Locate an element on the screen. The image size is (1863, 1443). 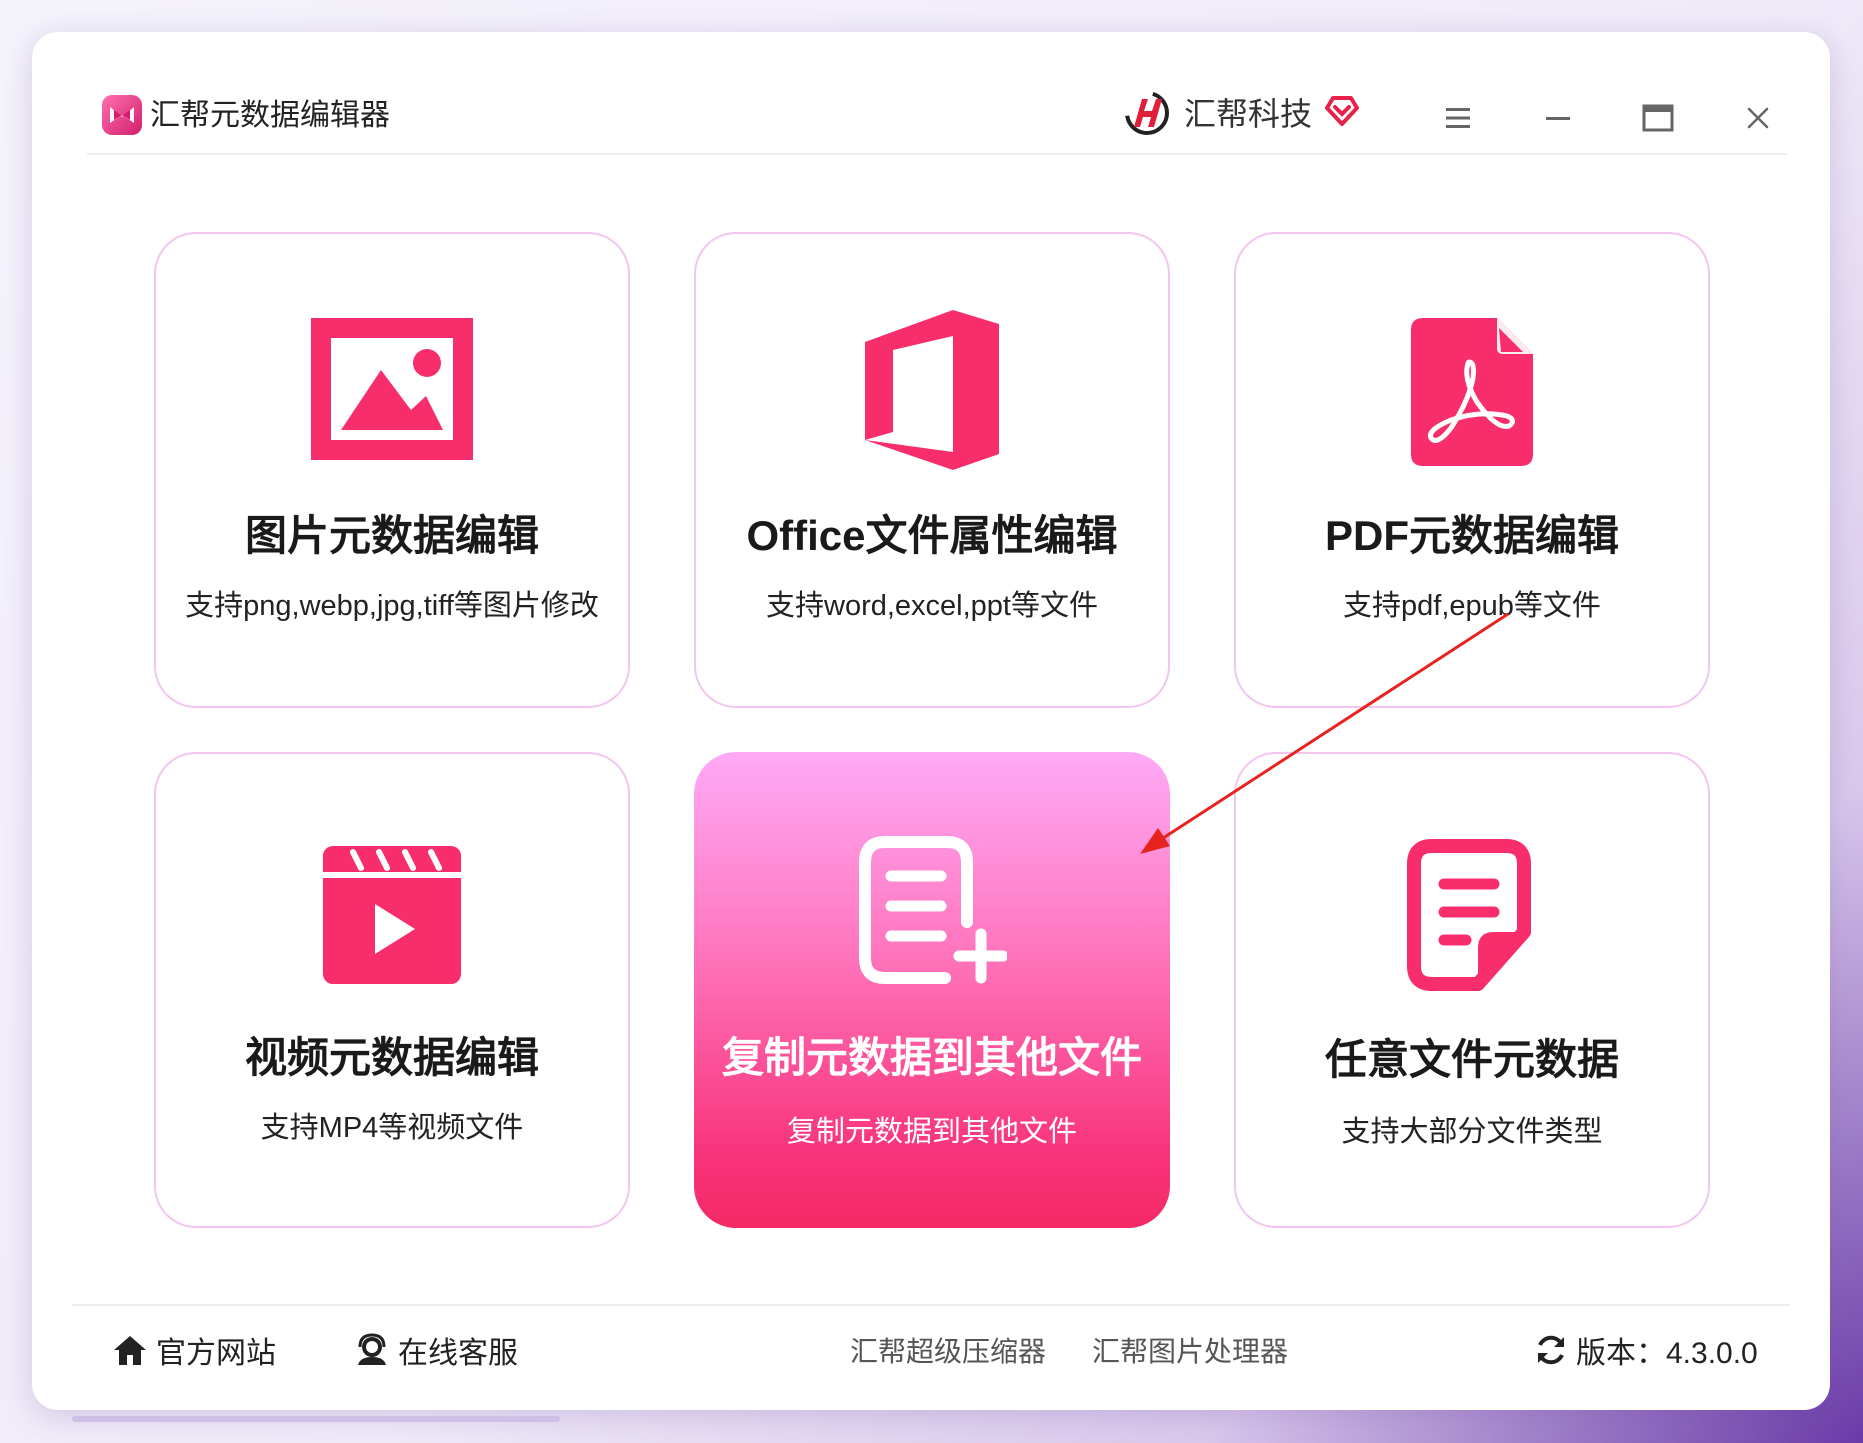
compressor-link: 汇帮超级压缩器 is located at coordinates (948, 1350).